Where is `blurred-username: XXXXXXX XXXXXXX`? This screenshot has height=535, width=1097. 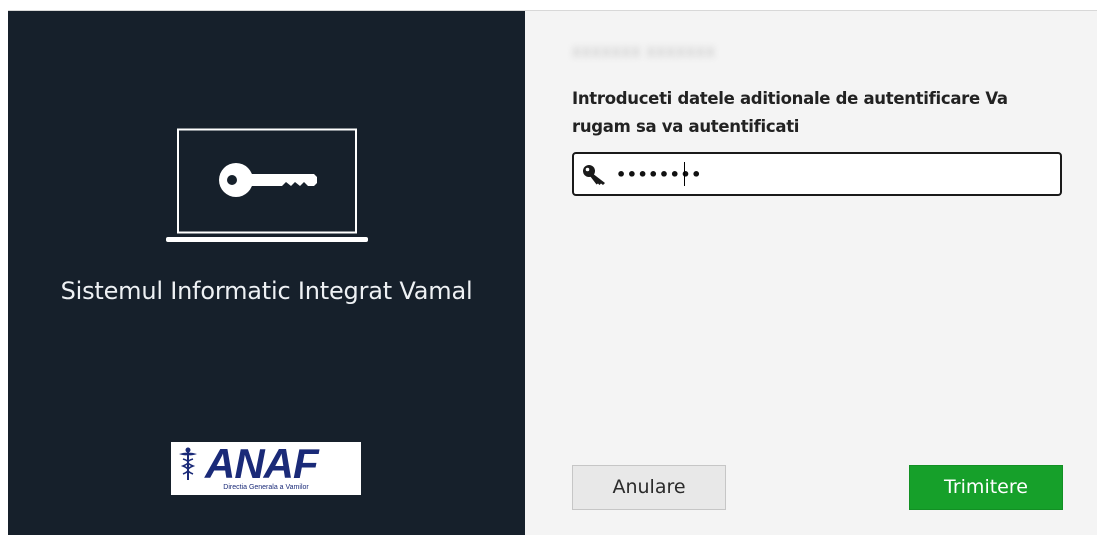 blurred-username: XXXXXXX XXXXXXX is located at coordinates (644, 53).